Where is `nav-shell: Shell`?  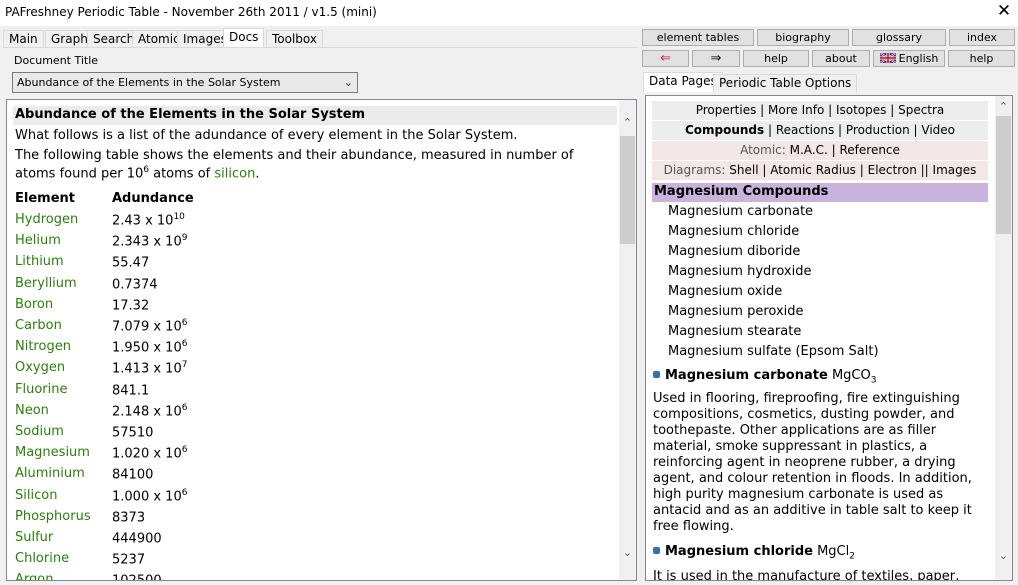
nav-shell: Shell is located at coordinates (743, 170).